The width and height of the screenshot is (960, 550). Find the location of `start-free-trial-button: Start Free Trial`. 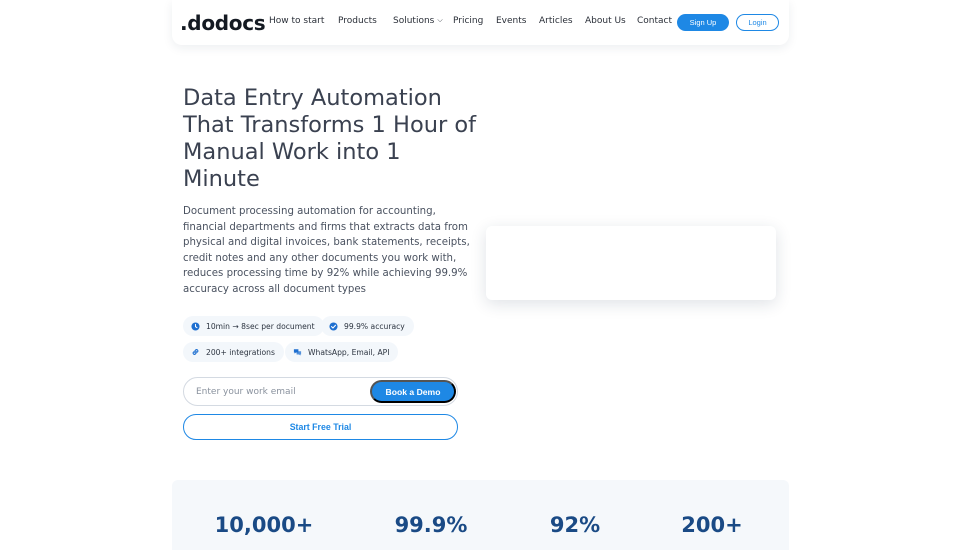

start-free-trial-button: Start Free Trial is located at coordinates (320, 427).